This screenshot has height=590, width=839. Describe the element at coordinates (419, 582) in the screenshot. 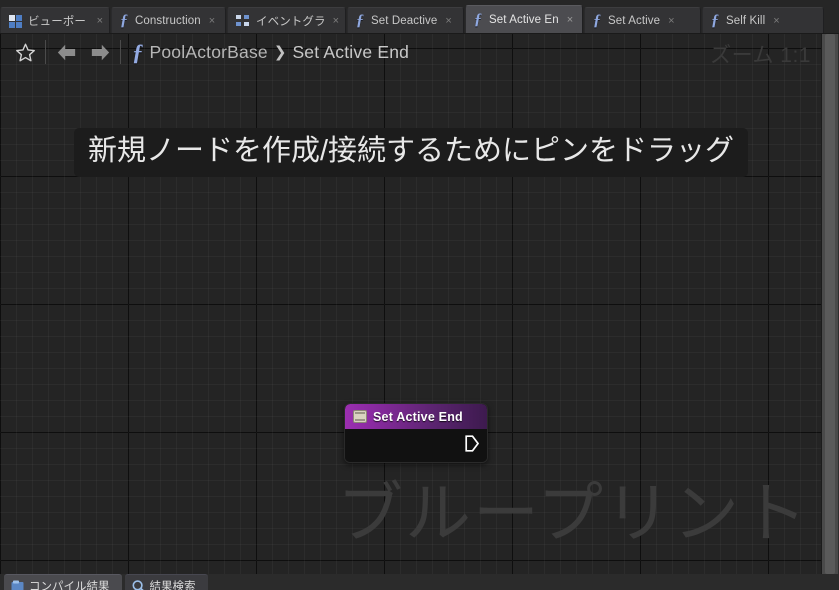

I see `bottom-panel-tab-bar: コンパイル結果 結果検索` at that location.